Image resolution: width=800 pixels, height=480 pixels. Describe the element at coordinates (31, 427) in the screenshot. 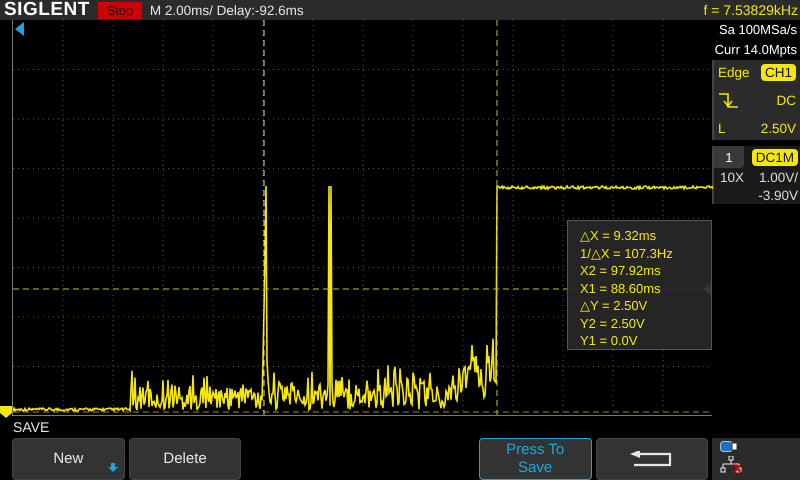

I see `menu-title: SAVE` at that location.